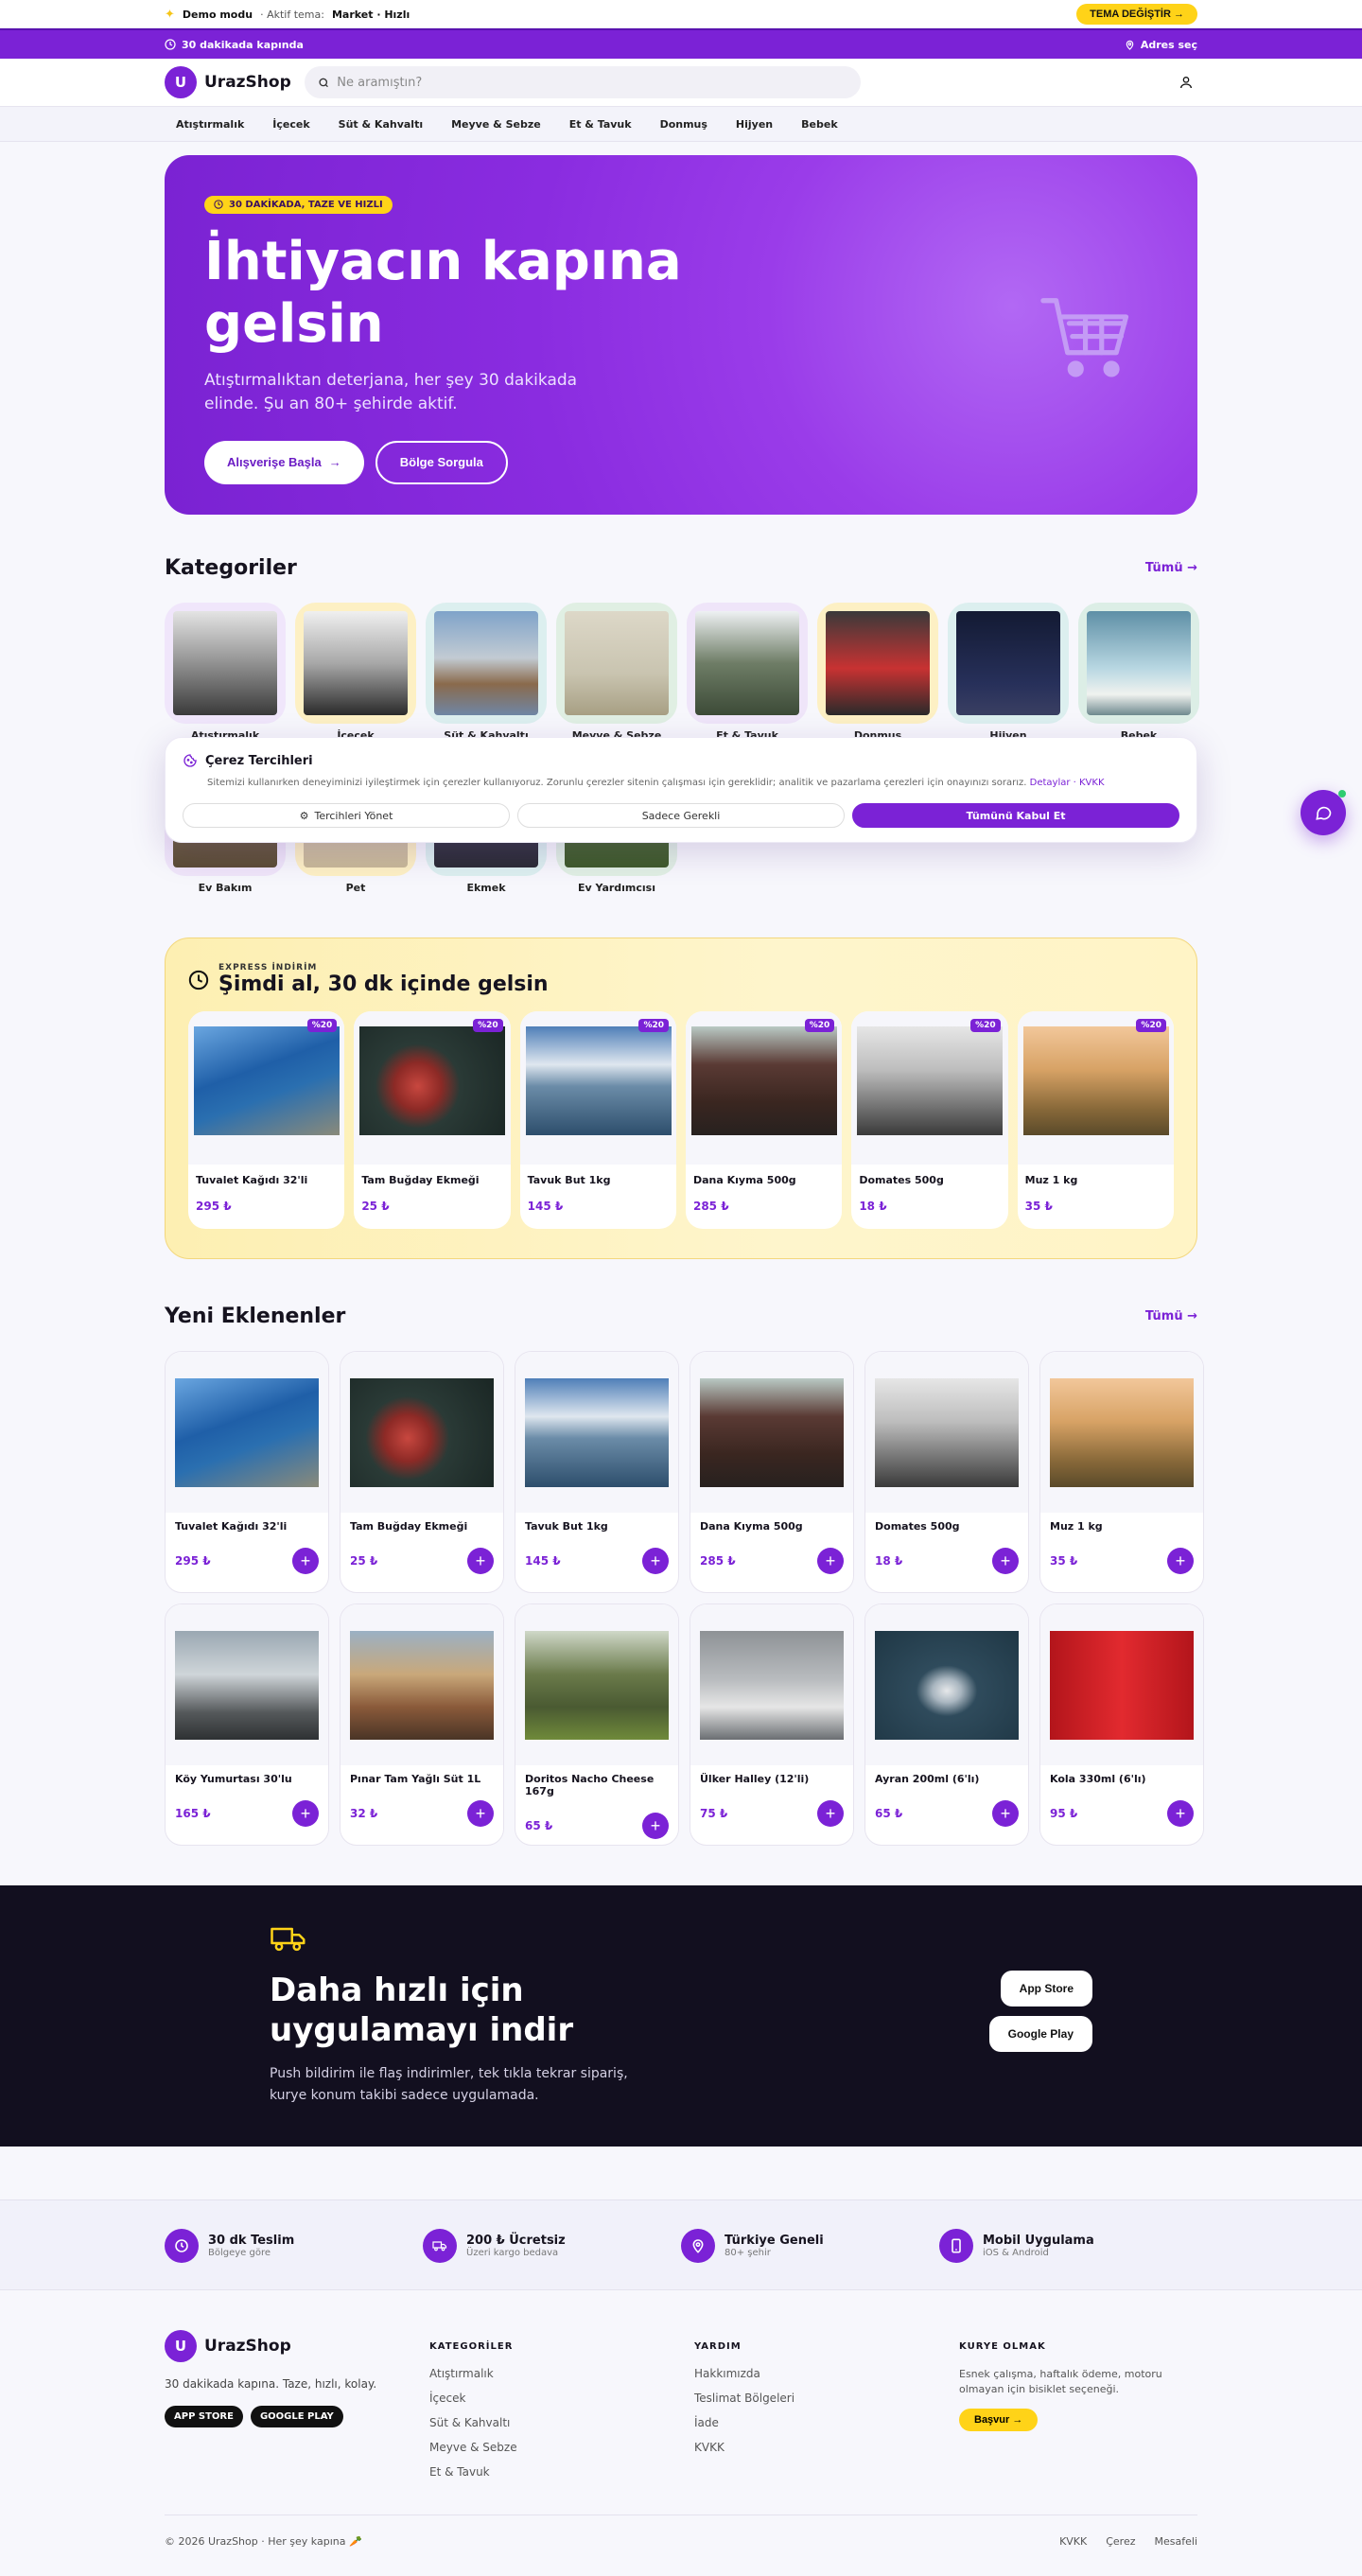  I want to click on google-play-button: Google Play, so click(1040, 2034).